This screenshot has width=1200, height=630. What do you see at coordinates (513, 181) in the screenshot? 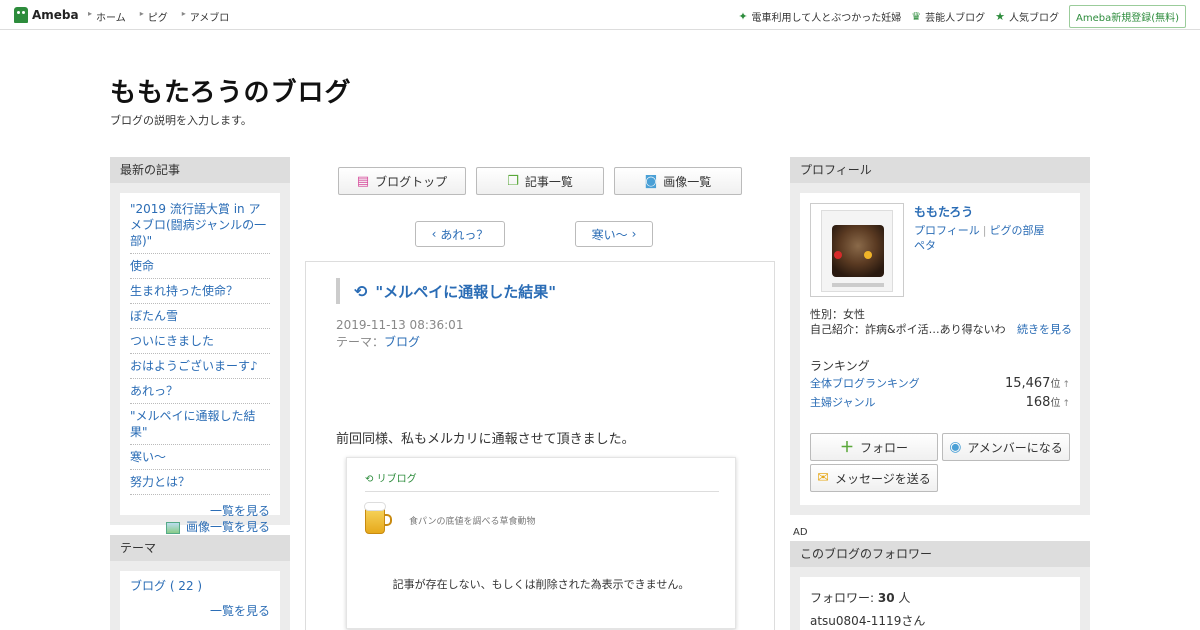
I see `copy-icon: ❐` at bounding box center [513, 181].